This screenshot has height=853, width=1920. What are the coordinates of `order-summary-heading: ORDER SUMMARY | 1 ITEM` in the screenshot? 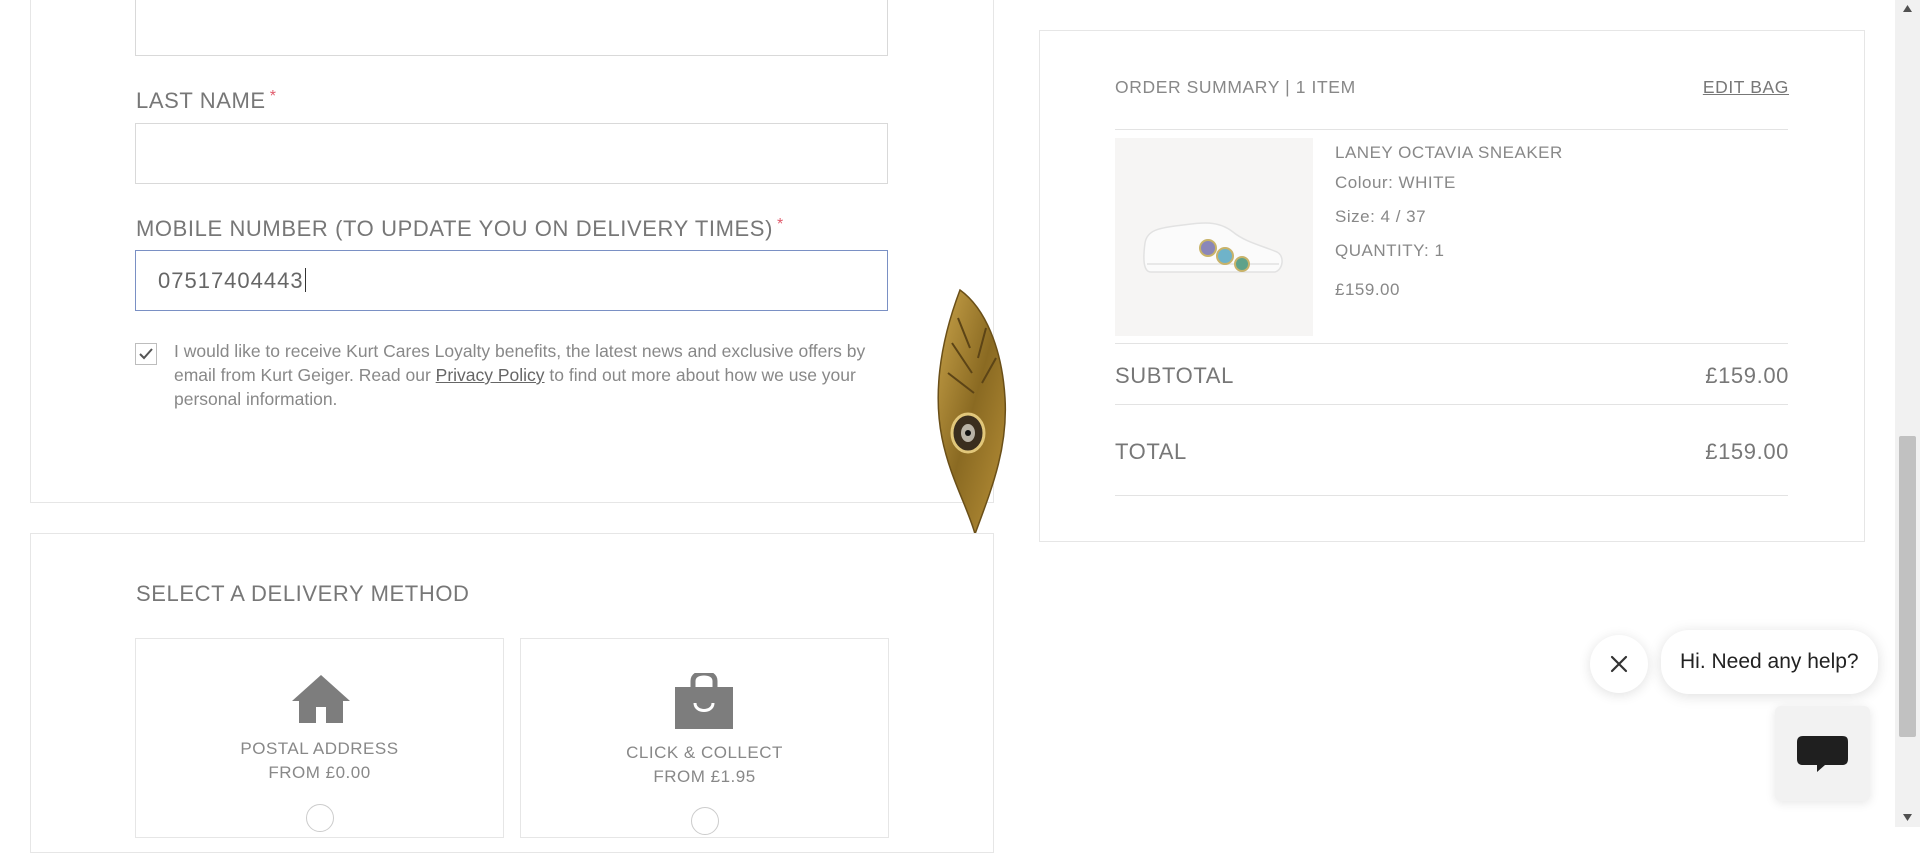 It's located at (1235, 87).